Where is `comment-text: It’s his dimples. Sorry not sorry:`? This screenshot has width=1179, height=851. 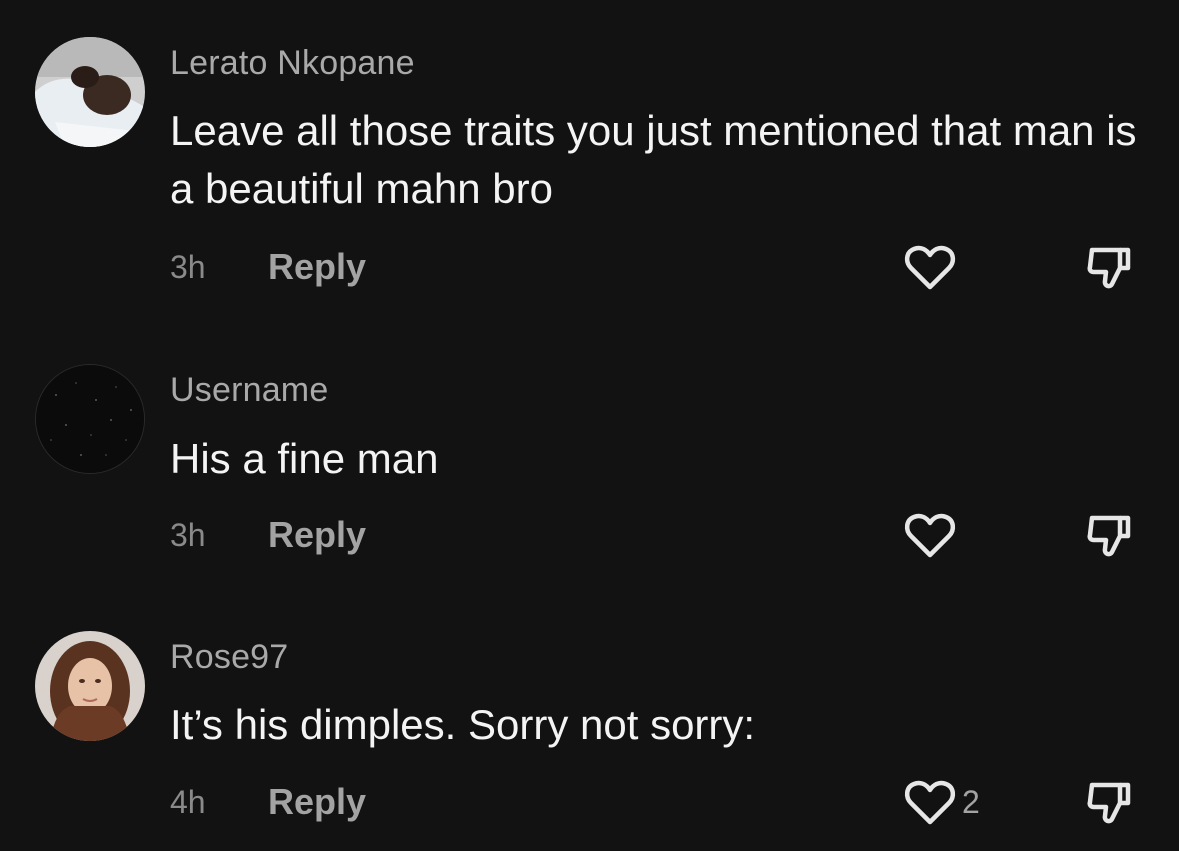
comment-text: It’s his dimples. Sorry not sorry: is located at coordinates (463, 724).